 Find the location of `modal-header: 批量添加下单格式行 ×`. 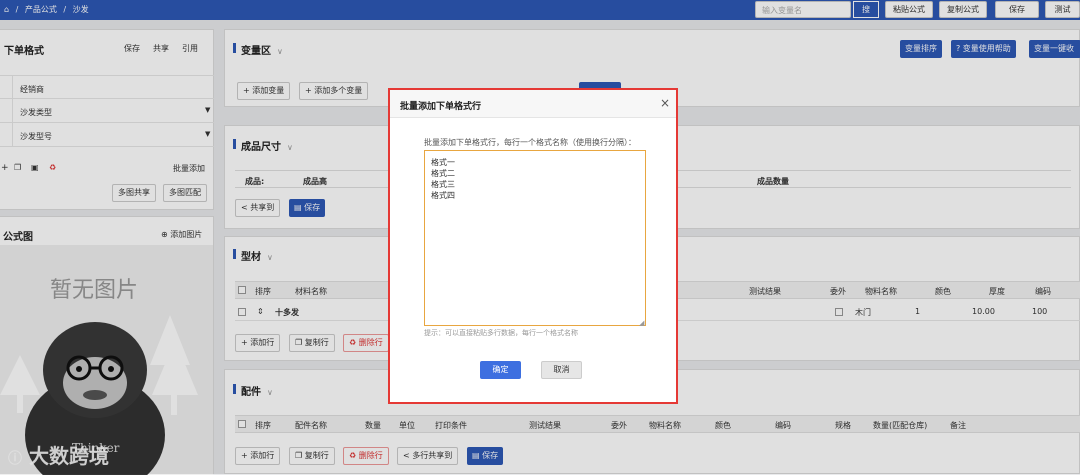

modal-header: 批量添加下单格式行 × is located at coordinates (533, 104).